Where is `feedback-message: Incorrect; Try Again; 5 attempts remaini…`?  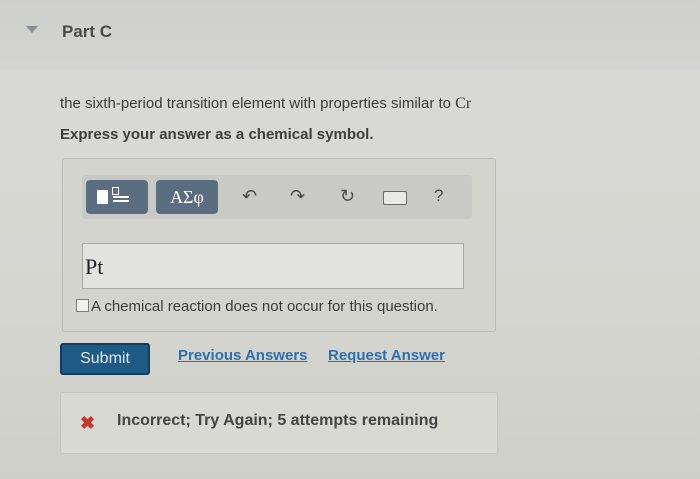
feedback-message: Incorrect; Try Again; 5 attempts remaini… is located at coordinates (278, 420).